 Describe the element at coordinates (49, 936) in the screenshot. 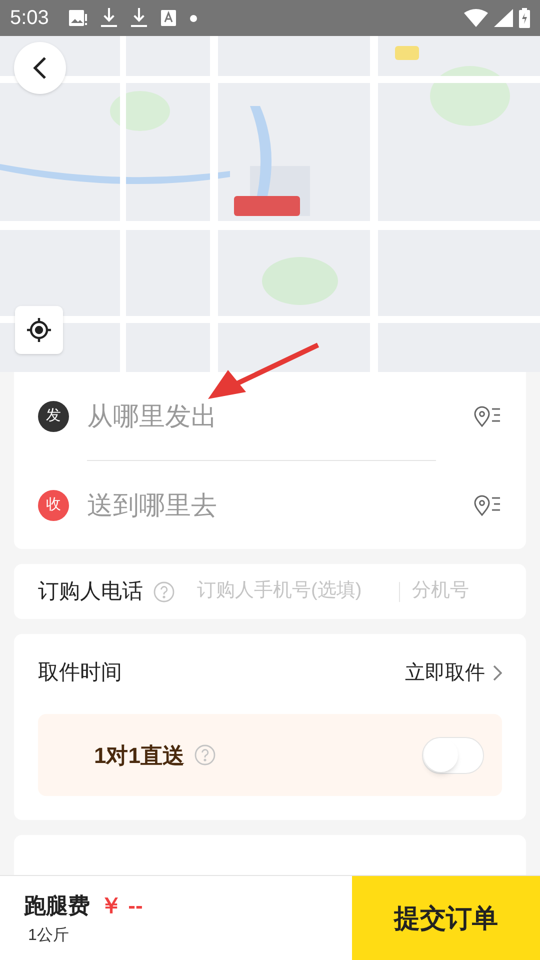

I see `weight-text: 1公斤` at that location.